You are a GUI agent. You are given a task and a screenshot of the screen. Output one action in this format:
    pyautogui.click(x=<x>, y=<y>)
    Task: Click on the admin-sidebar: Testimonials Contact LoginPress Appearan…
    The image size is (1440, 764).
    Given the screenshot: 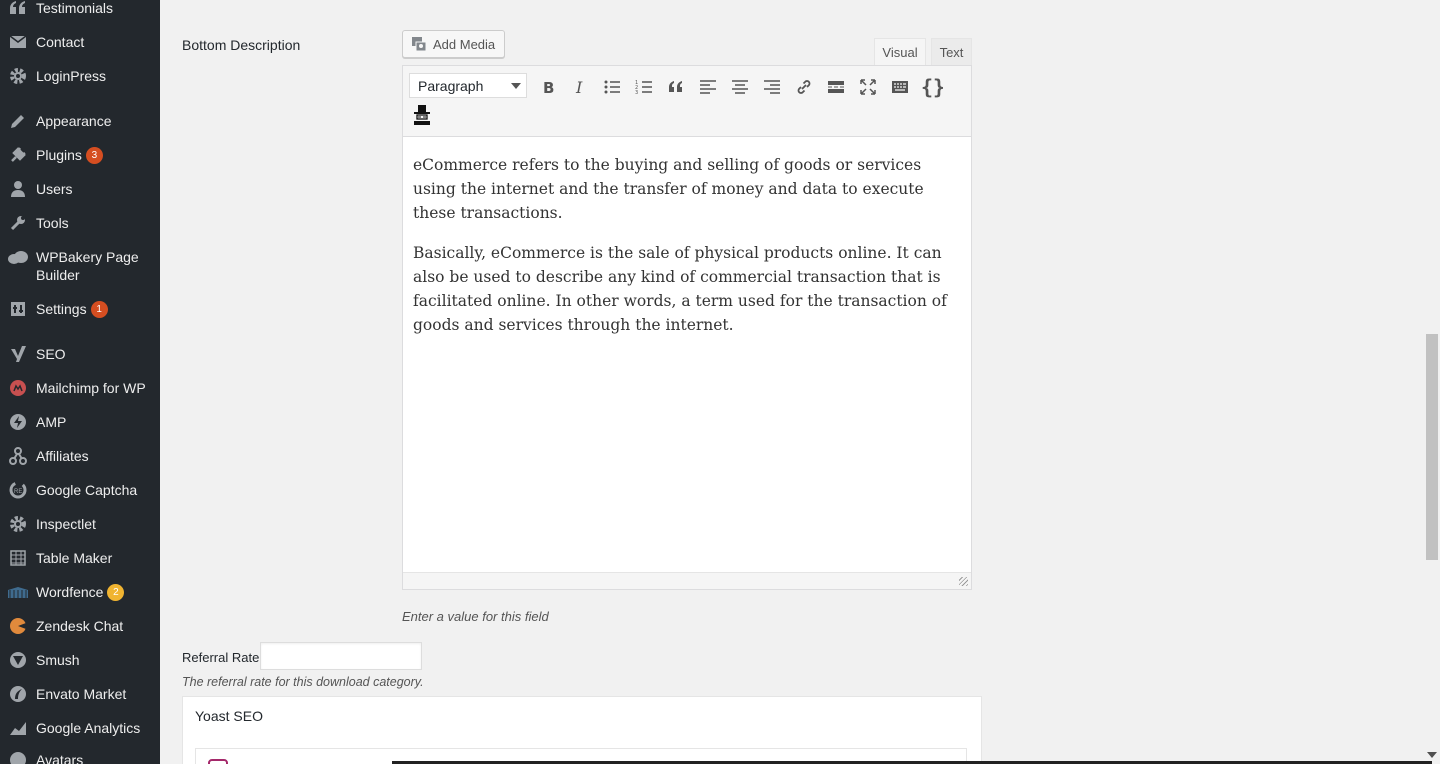 What is the action you would take?
    pyautogui.click(x=80, y=382)
    